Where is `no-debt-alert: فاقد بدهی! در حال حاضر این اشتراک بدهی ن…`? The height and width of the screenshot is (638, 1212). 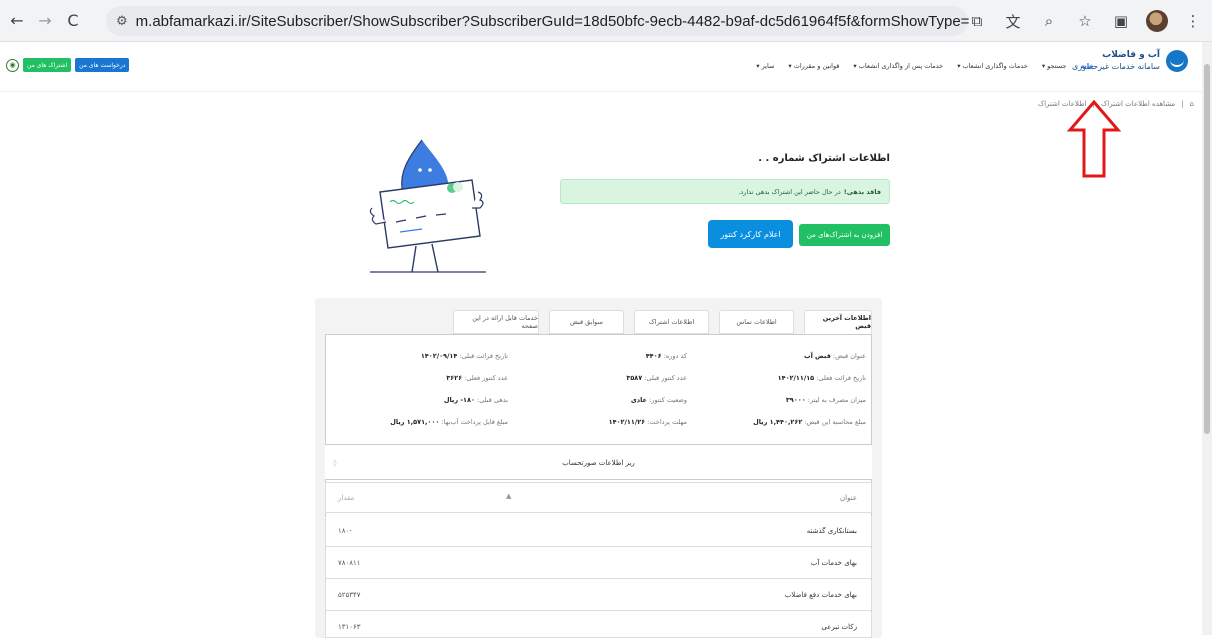 no-debt-alert: فاقد بدهی! در حال حاضر این اشتراک بدهی ن… is located at coordinates (725, 191).